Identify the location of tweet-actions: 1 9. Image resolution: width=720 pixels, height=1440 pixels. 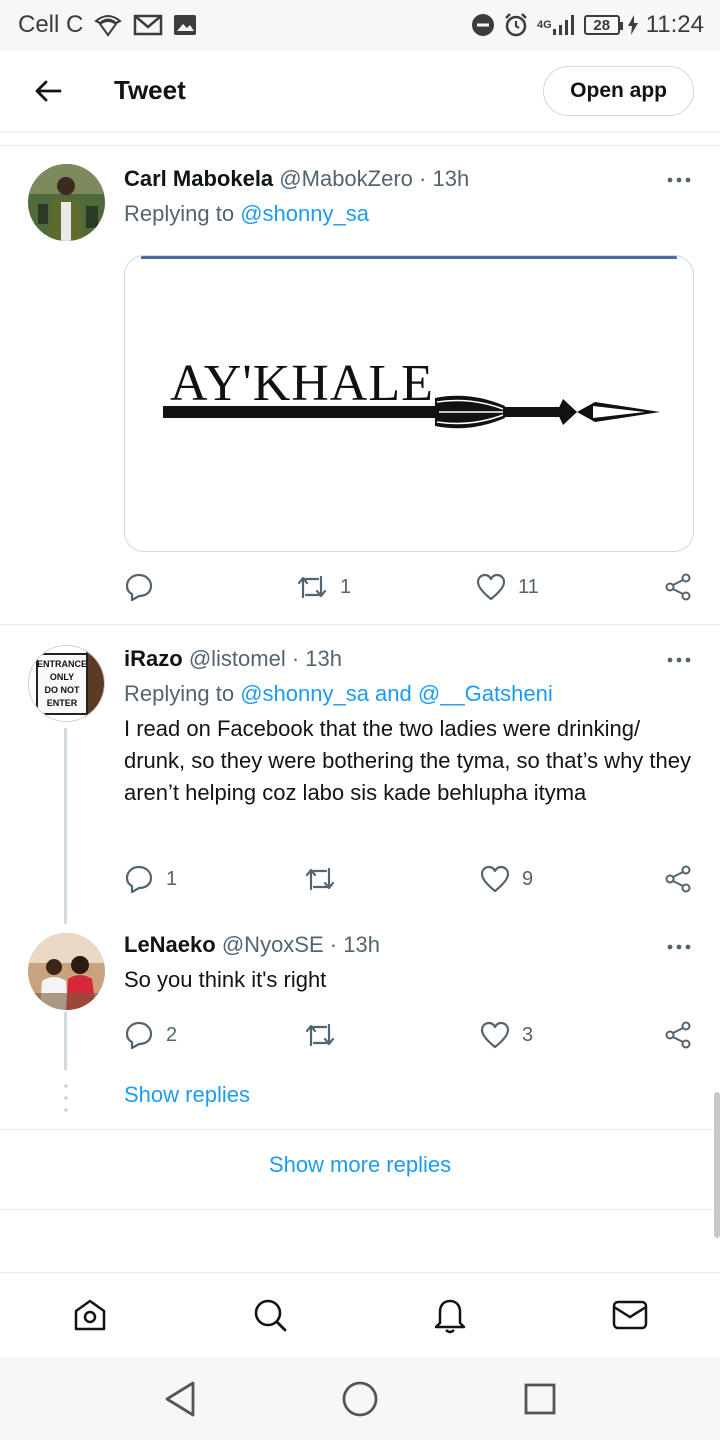
(409, 879).